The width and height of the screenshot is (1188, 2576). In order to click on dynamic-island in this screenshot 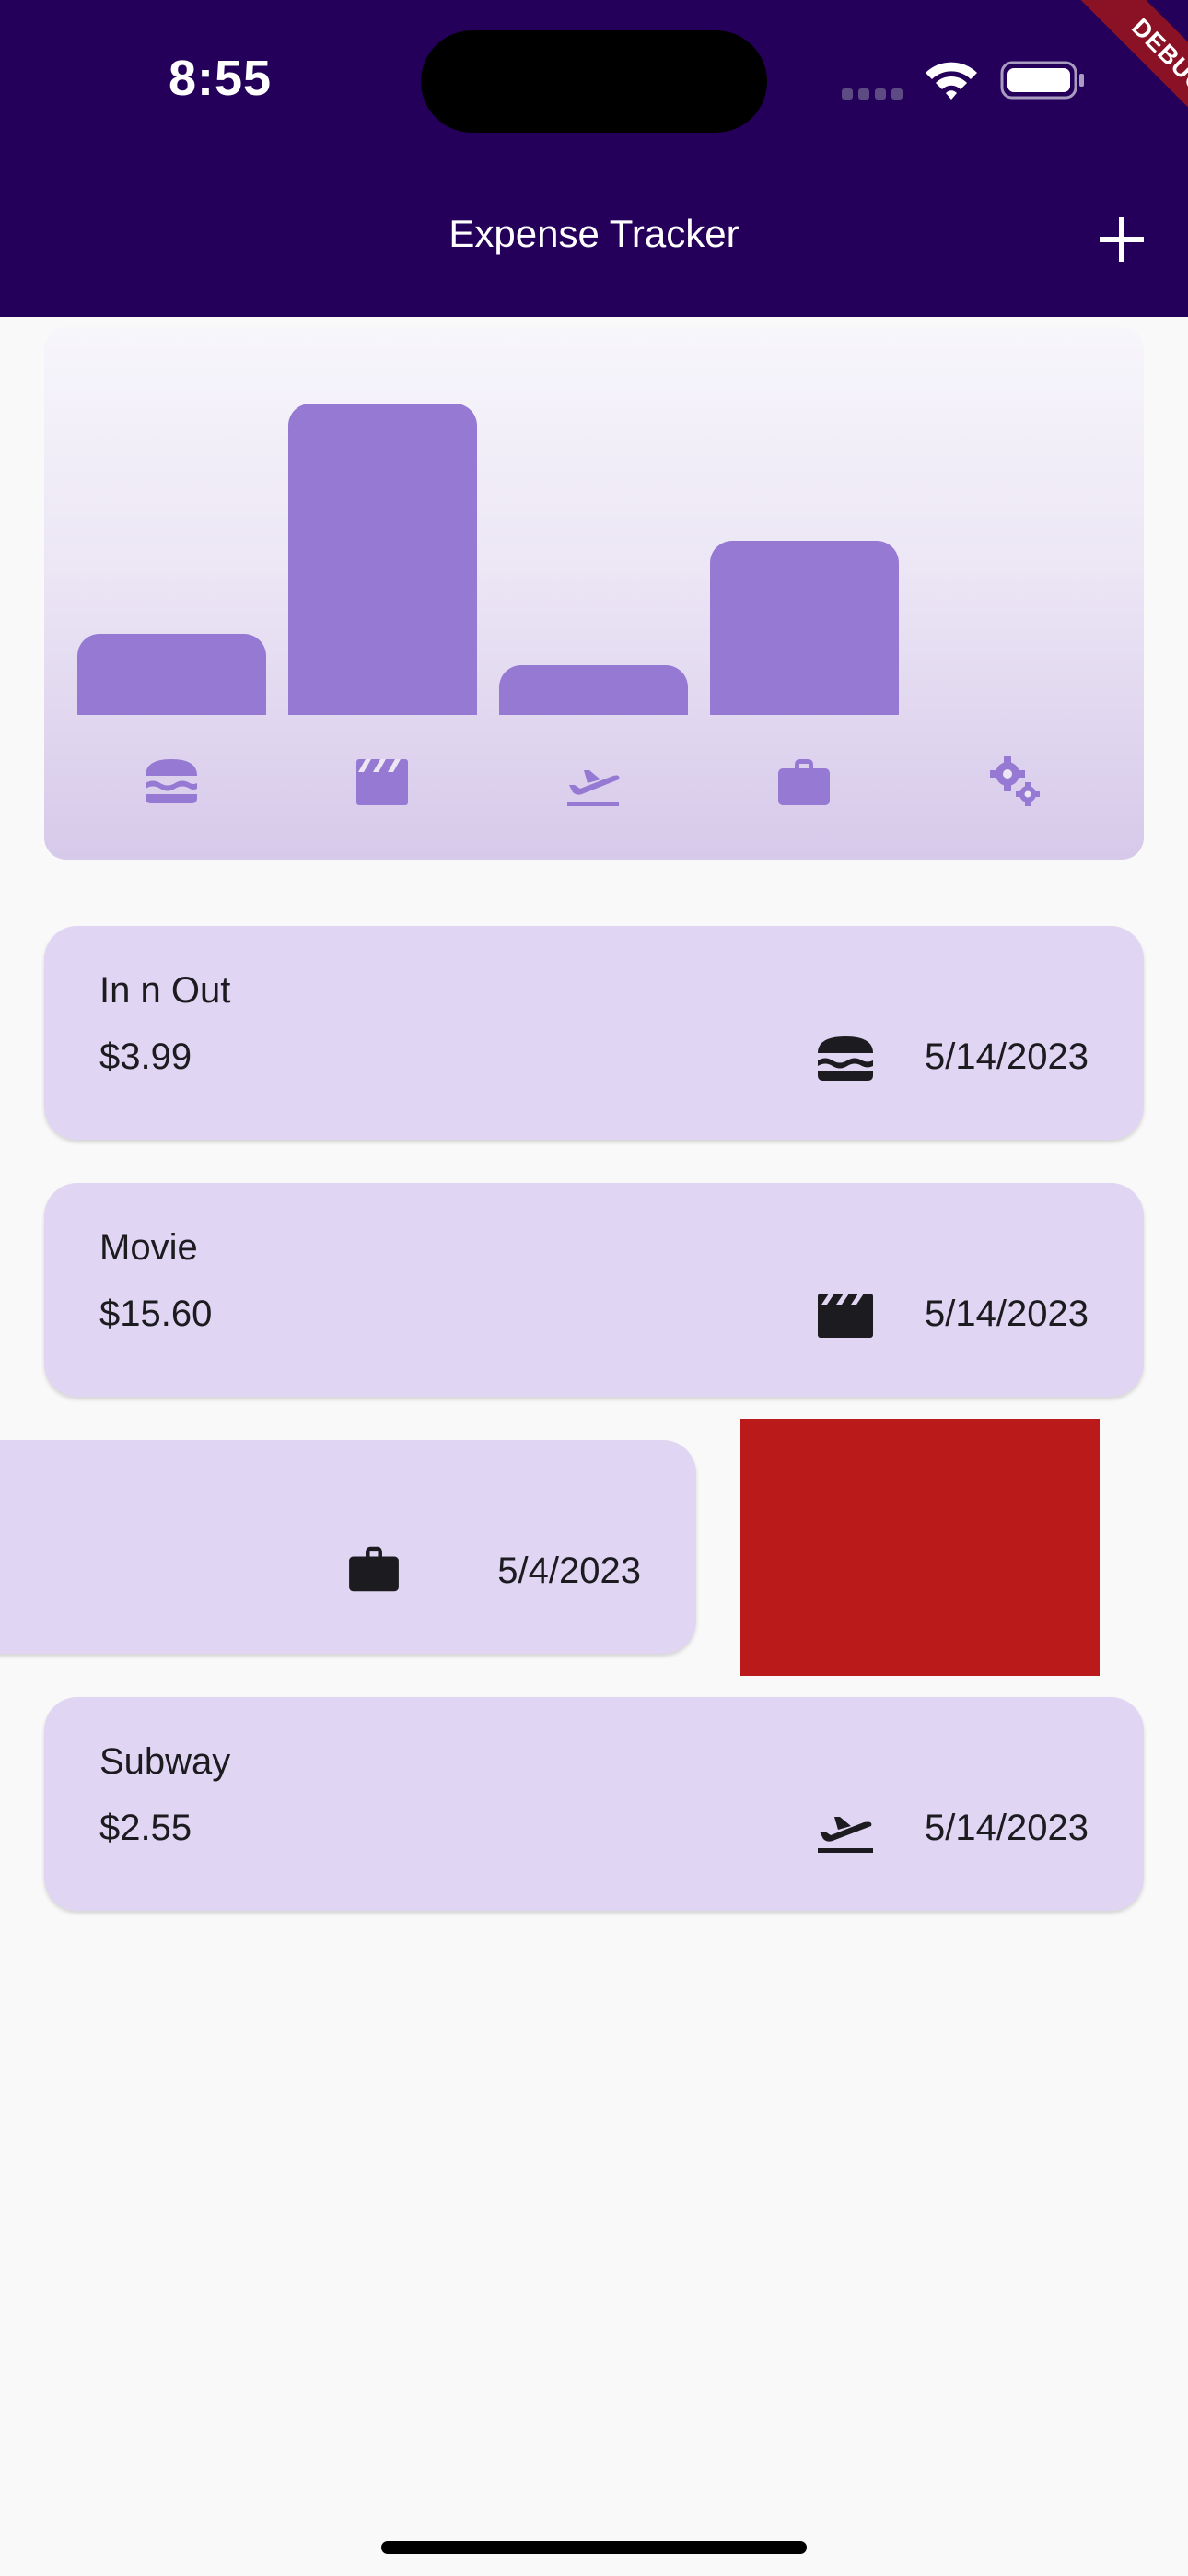, I will do `click(594, 81)`.